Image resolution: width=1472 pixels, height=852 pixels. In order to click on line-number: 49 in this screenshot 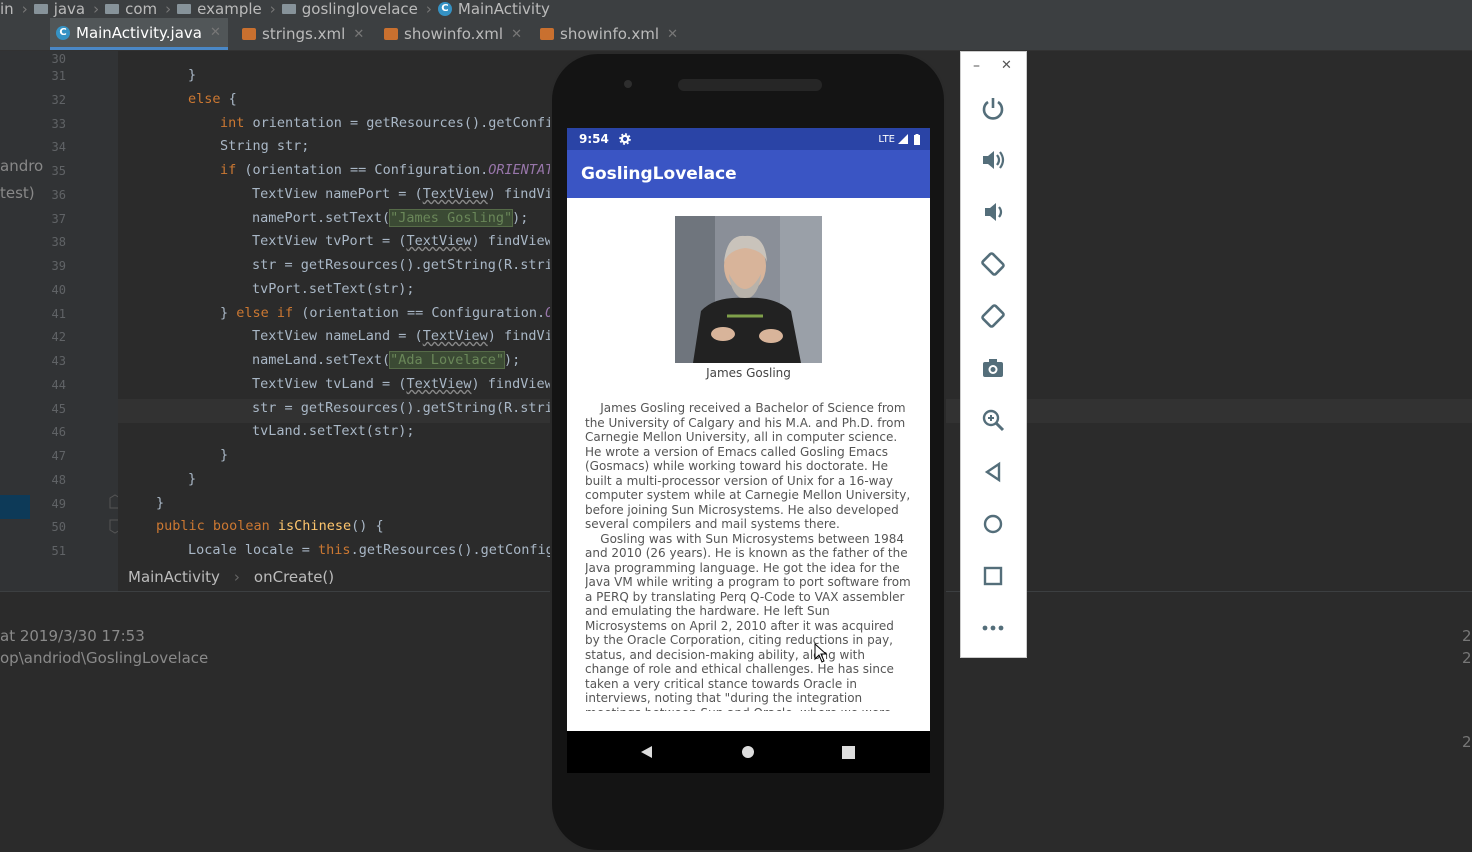, I will do `click(58, 504)`.